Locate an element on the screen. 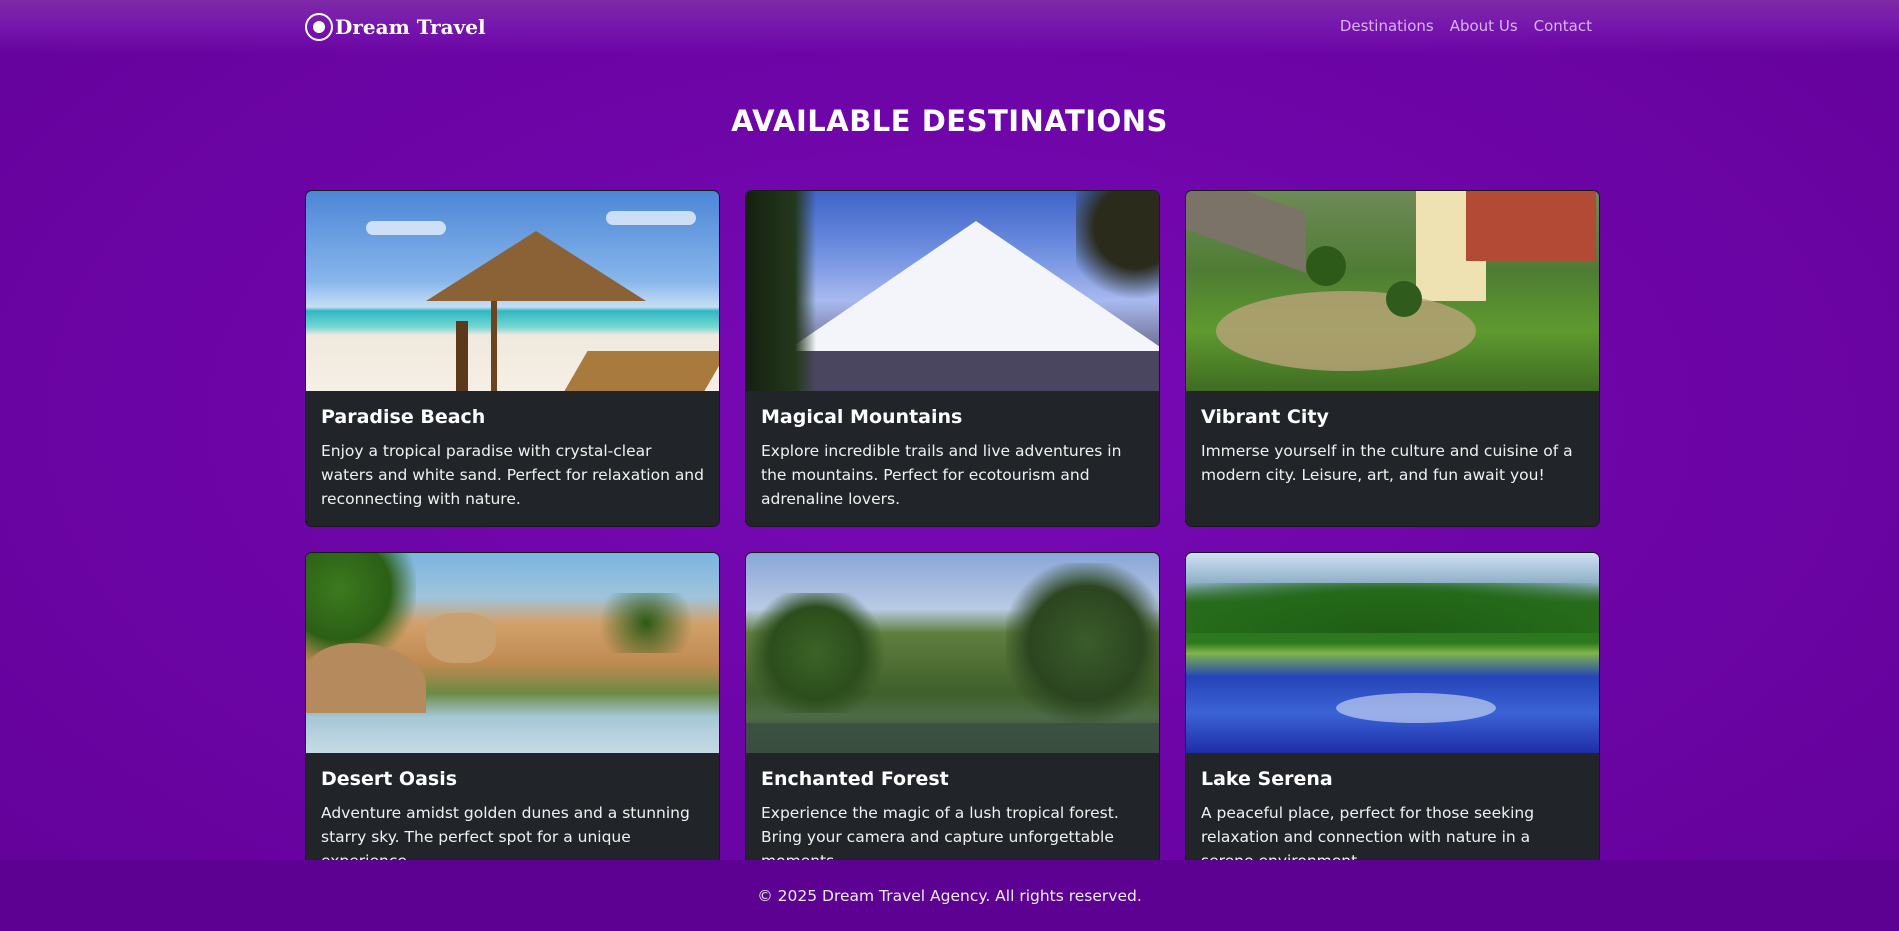 The image size is (1899, 931). nav-link-destinations: Destinations is located at coordinates (1387, 26).